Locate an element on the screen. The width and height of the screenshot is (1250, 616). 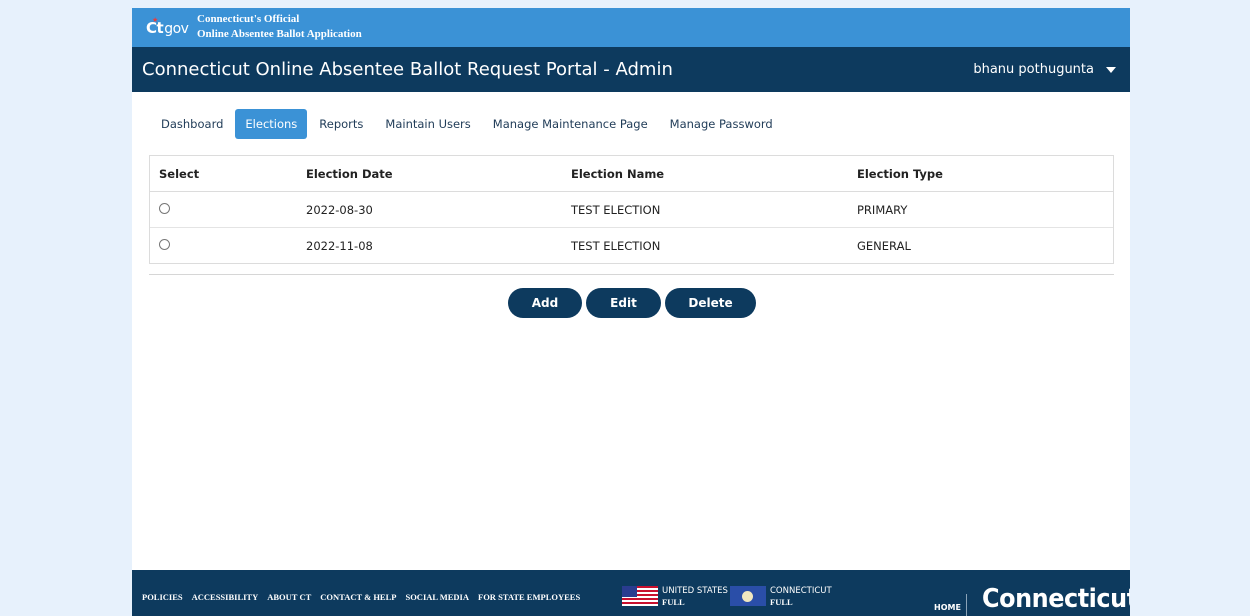
column-header-election-name: Election Name is located at coordinates (705, 174).